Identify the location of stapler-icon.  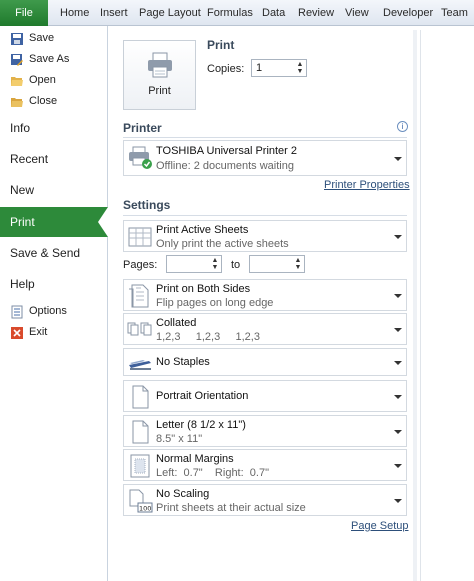
(140, 365).